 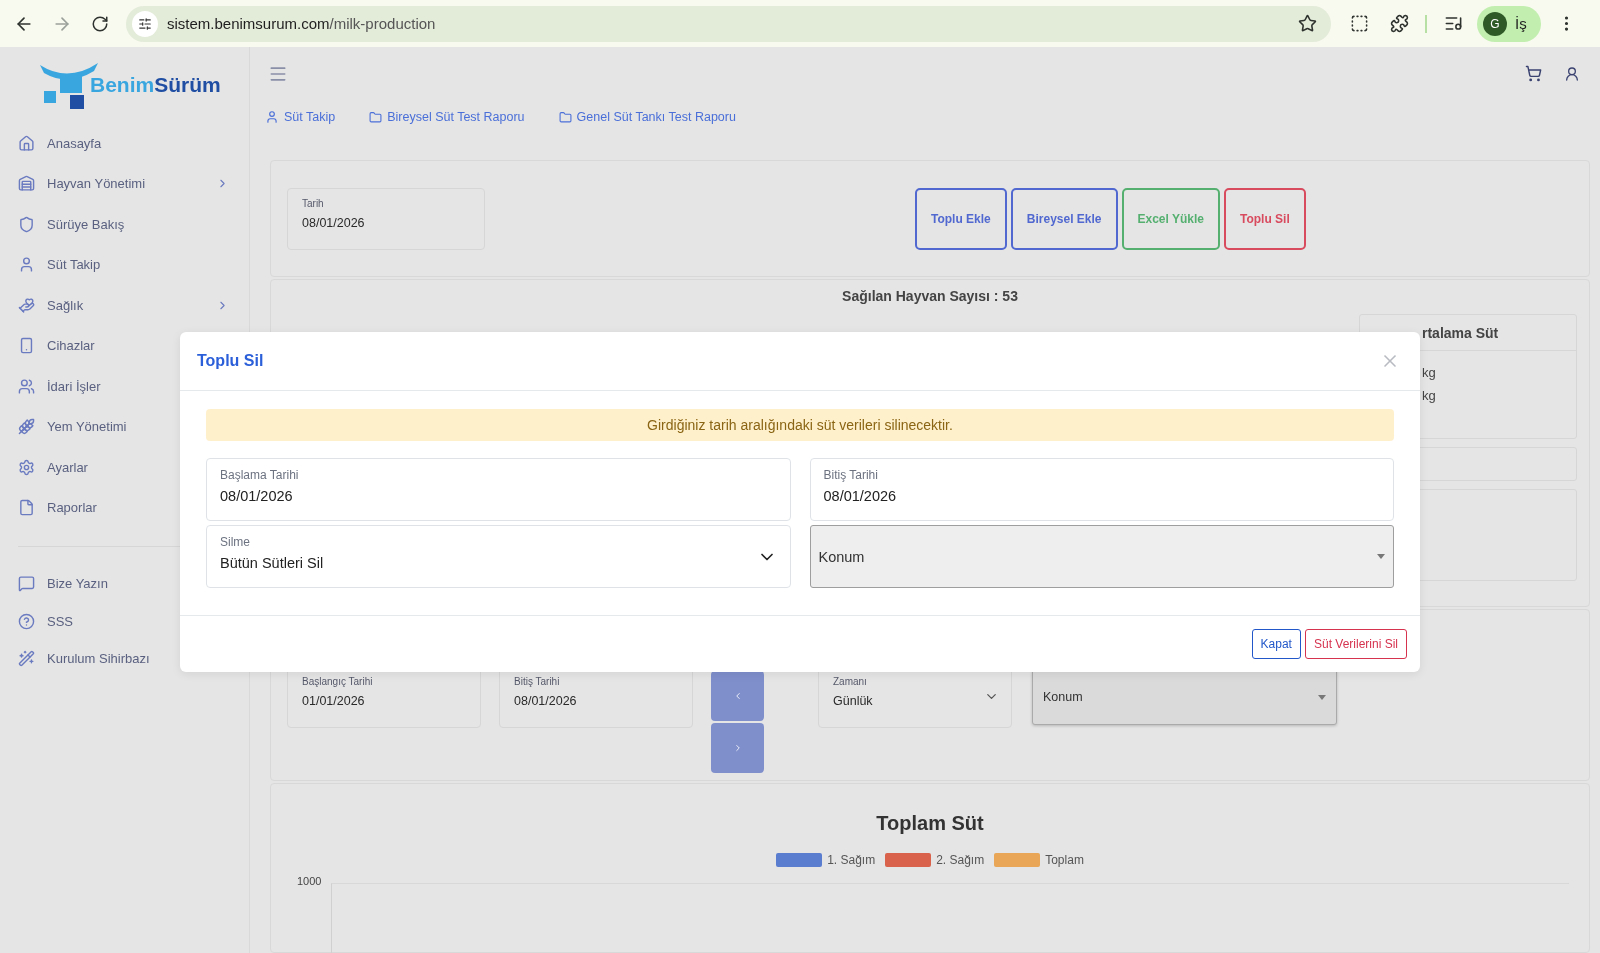 I want to click on sidebar-item: Kurulum Sihirbazı, so click(x=124, y=659).